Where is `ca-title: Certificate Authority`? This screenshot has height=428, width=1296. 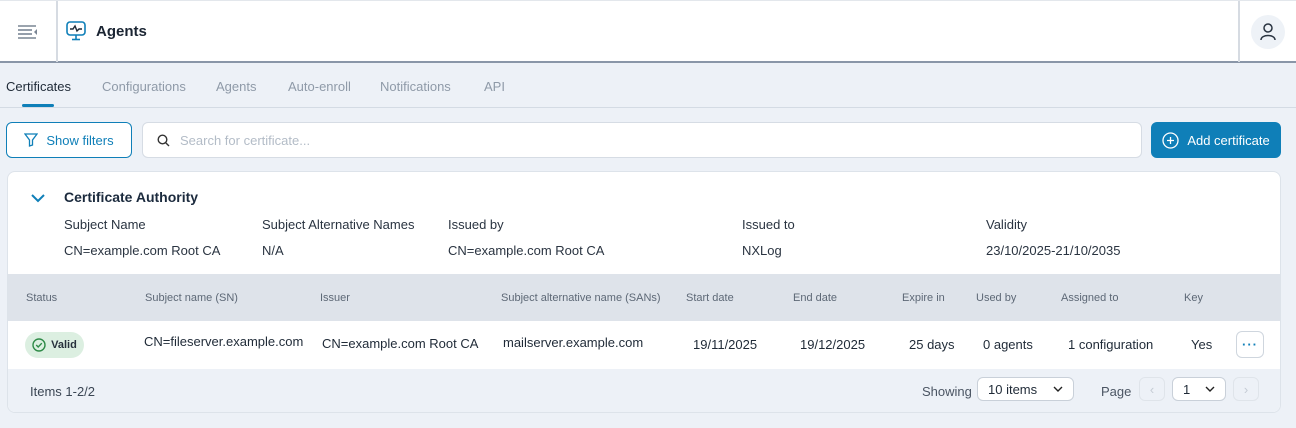 ca-title: Certificate Authority is located at coordinates (131, 197).